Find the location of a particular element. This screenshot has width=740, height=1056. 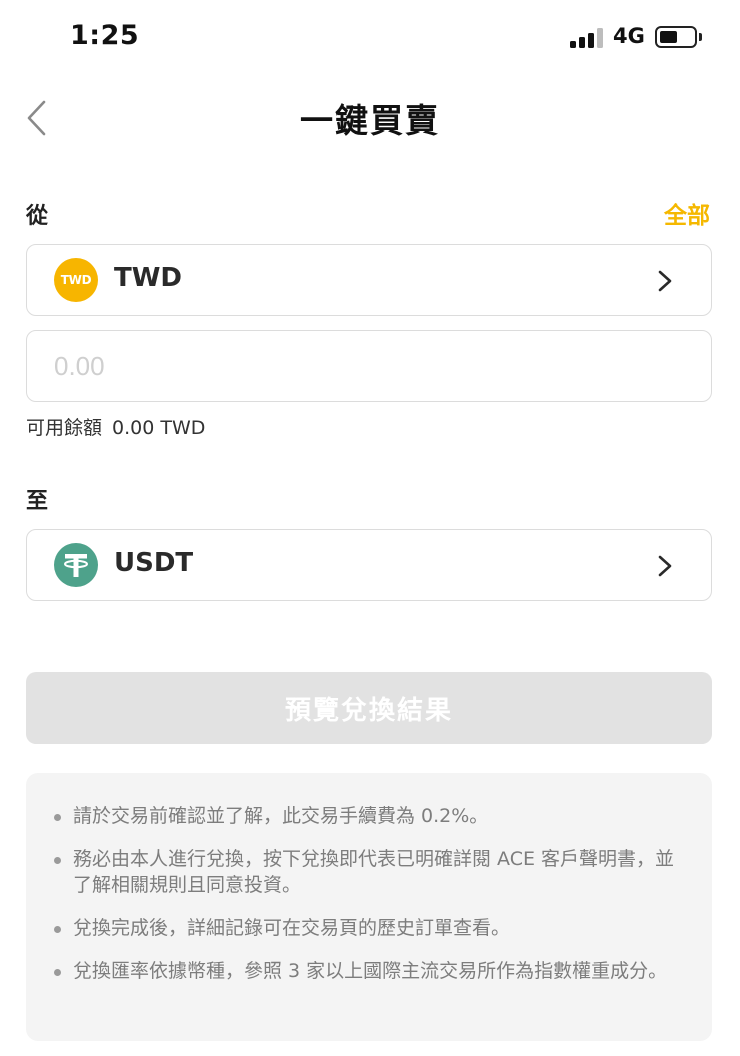

preview-exchange-button: 預覽兌換結果 is located at coordinates (369, 708).